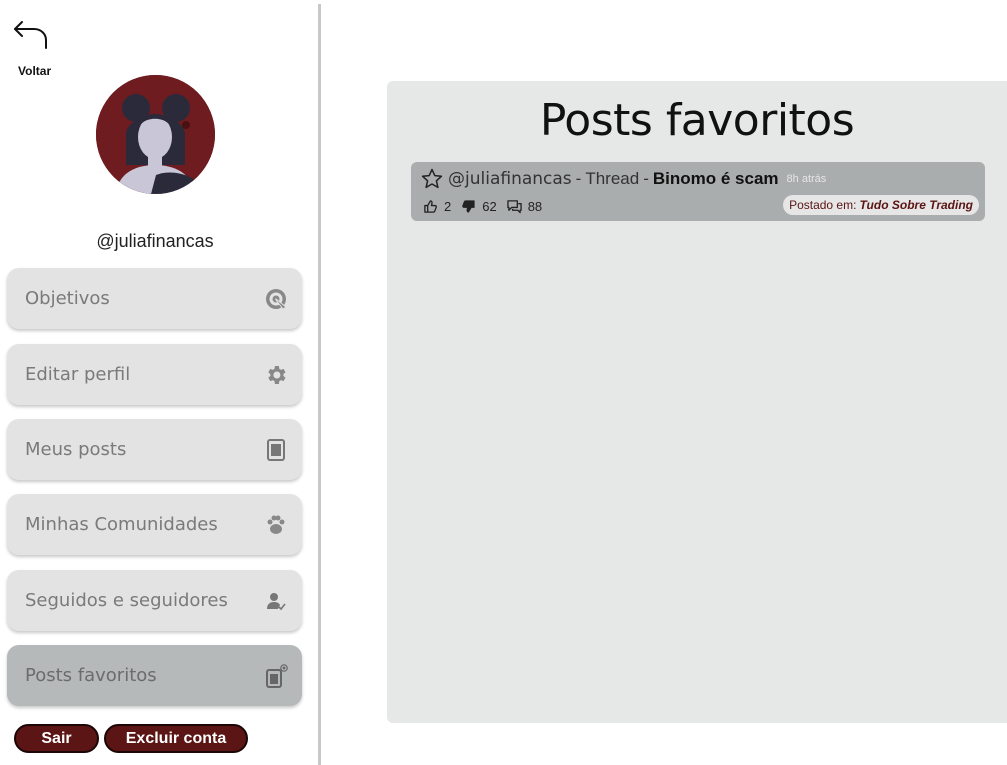 The image size is (1007, 765). What do you see at coordinates (479, 206) in the screenshot?
I see `dislike-button: 62` at bounding box center [479, 206].